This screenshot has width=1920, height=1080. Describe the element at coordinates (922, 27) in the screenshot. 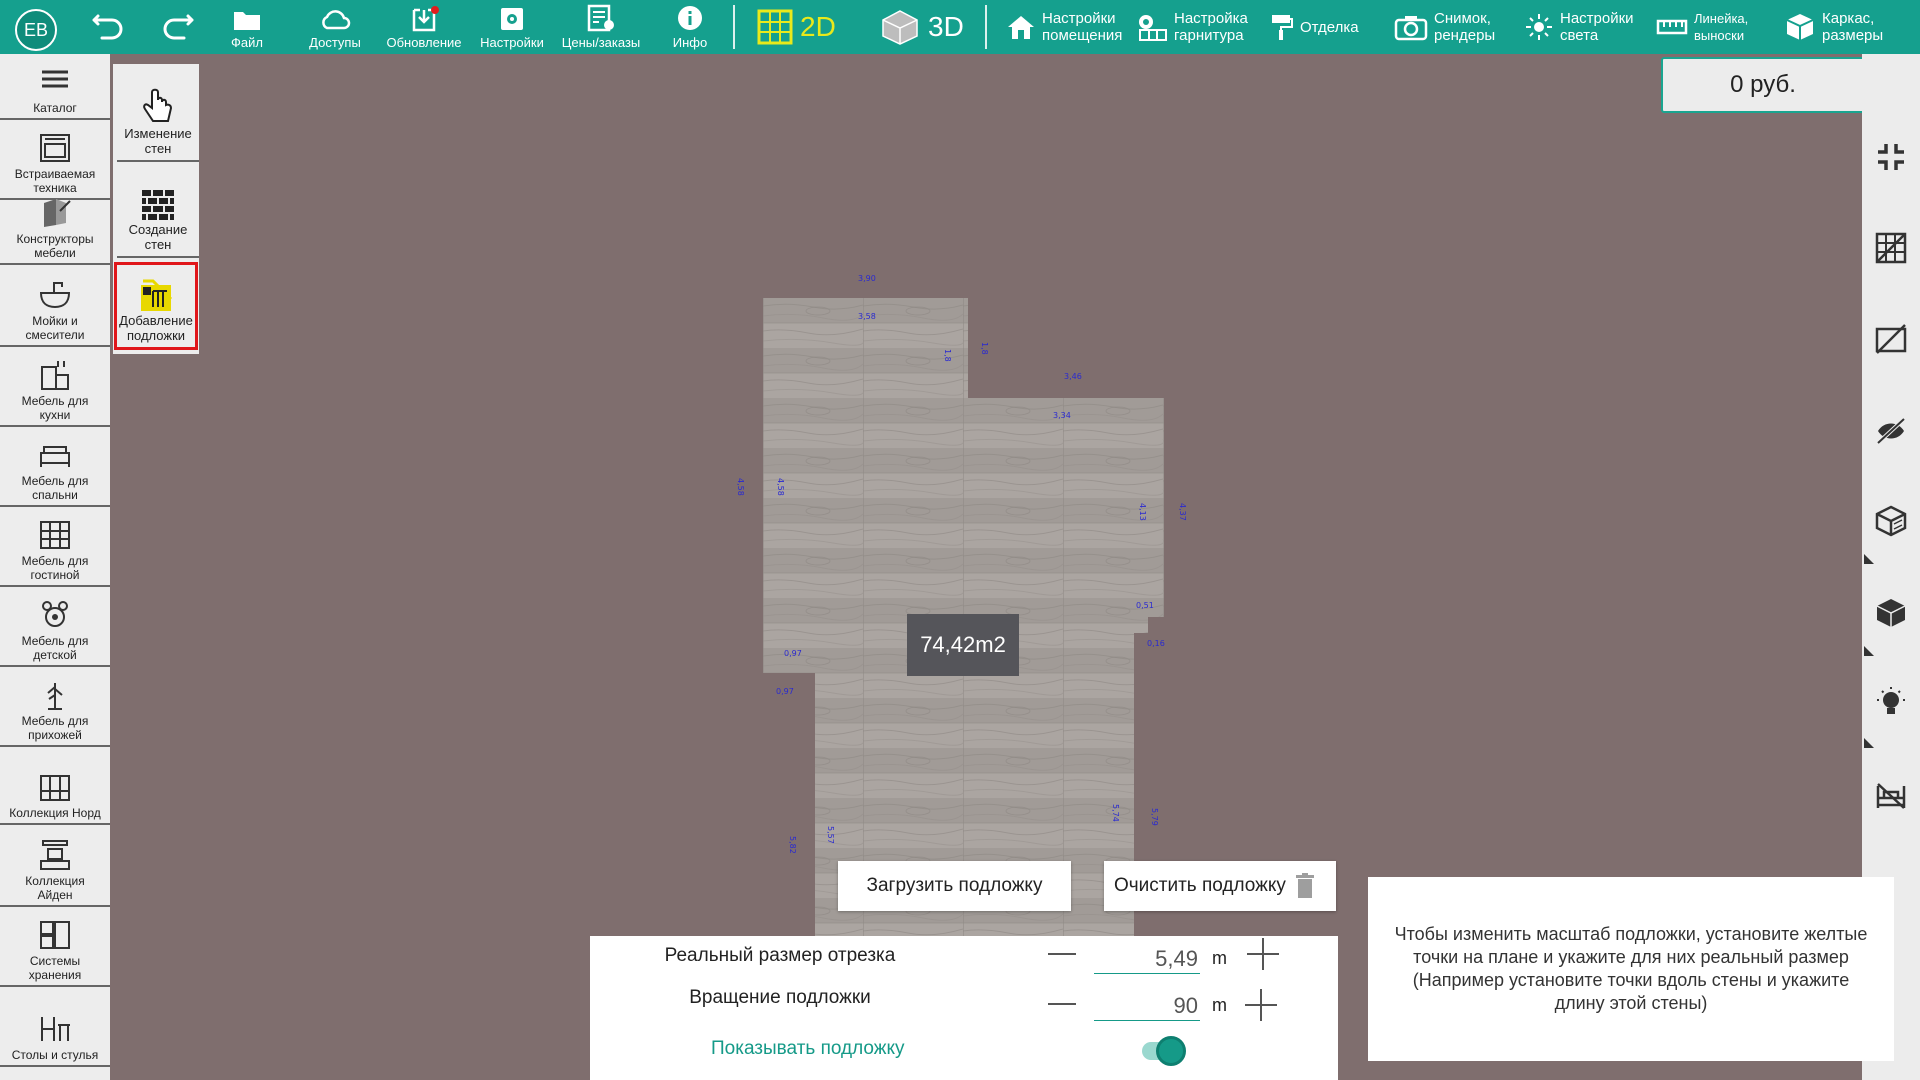

I see `mode-3d-button: 3D` at that location.